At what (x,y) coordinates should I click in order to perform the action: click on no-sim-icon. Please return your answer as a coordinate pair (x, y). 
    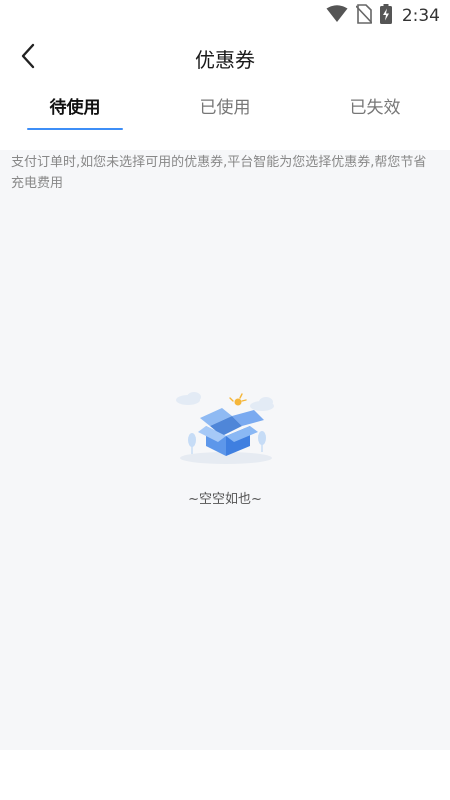
    Looking at the image, I should click on (364, 16).